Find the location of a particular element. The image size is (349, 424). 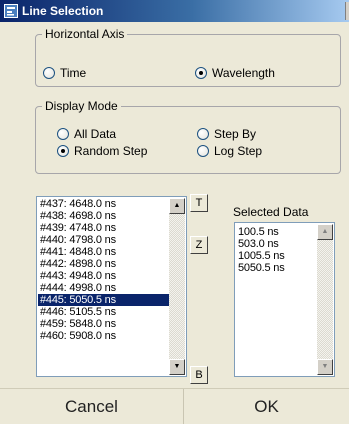

top-button: T is located at coordinates (199, 203).